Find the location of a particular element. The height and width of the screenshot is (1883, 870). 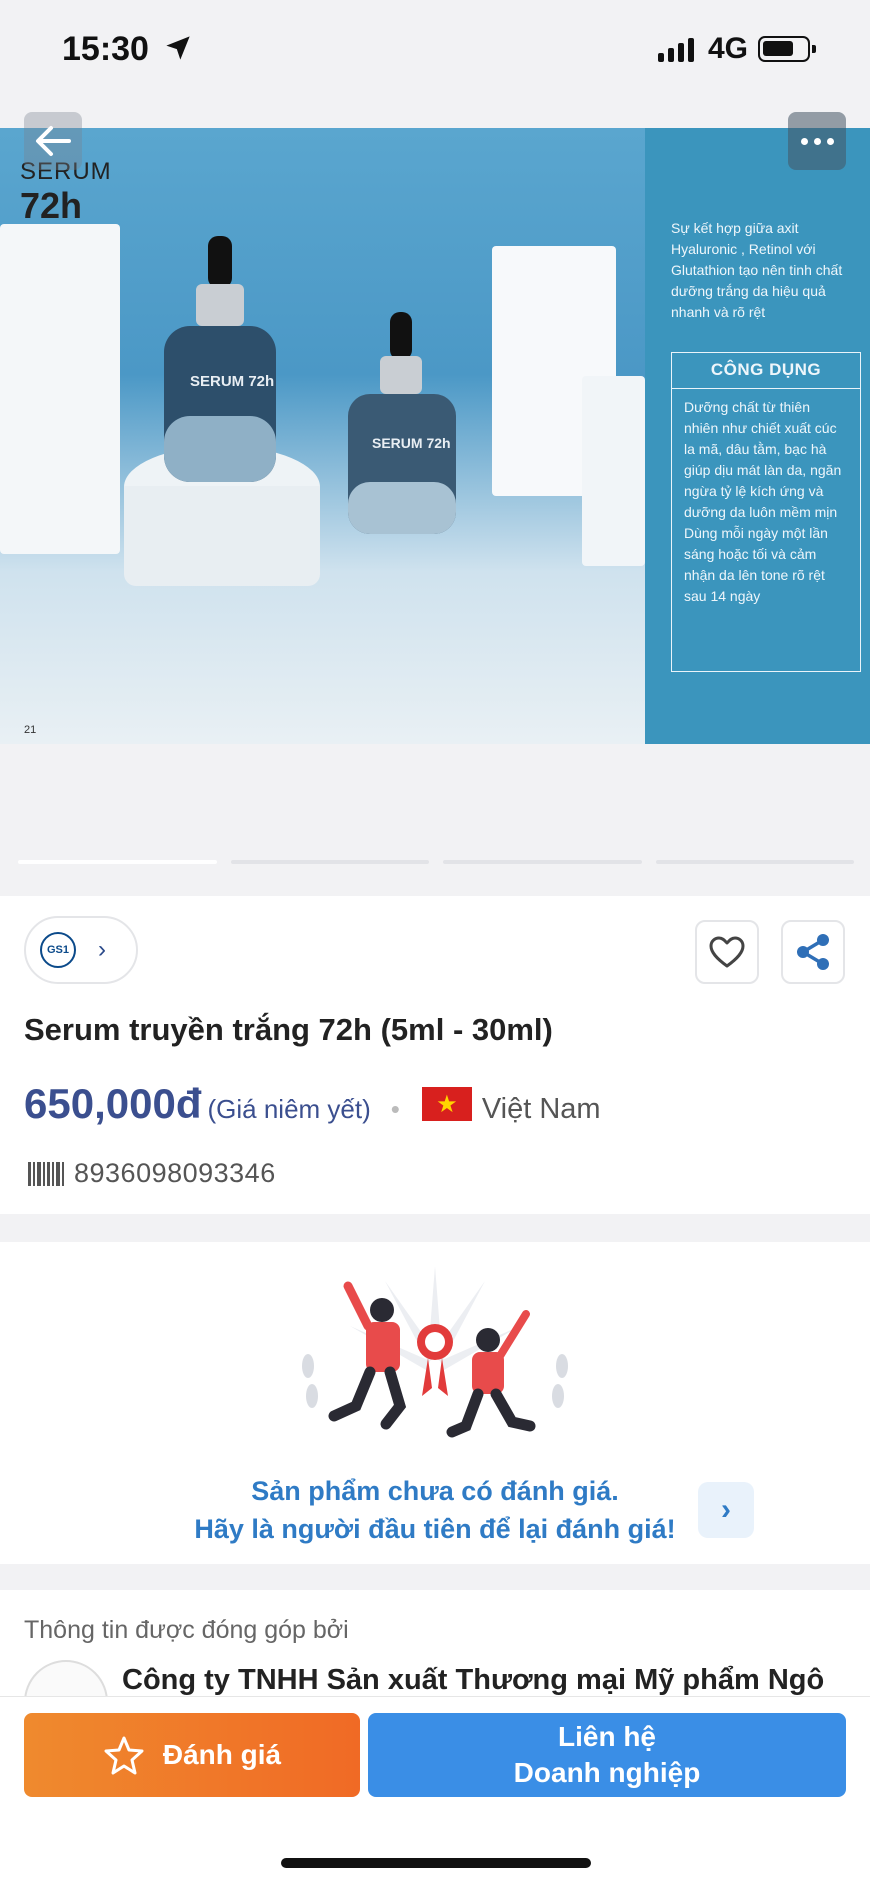

celebration-illustration is located at coordinates (435, 1352).